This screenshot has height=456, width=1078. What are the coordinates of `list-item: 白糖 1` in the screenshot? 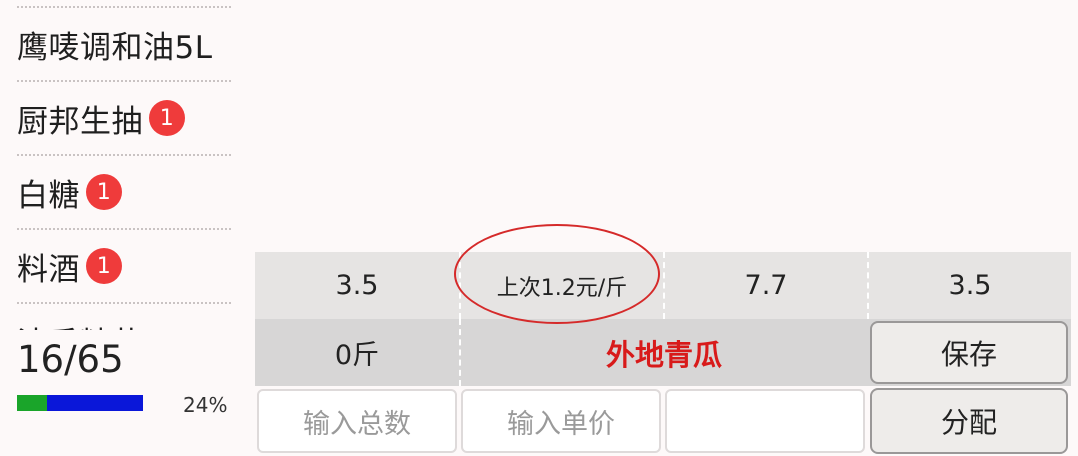 It's located at (124, 191).